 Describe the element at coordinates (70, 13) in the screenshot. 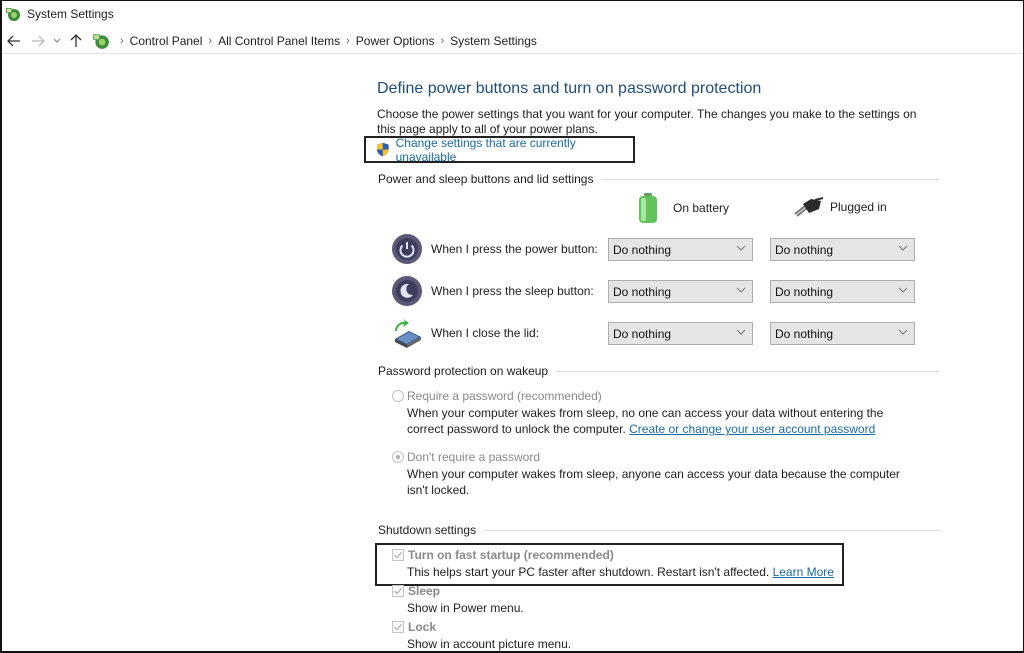

I see `window-title: System Settings` at that location.